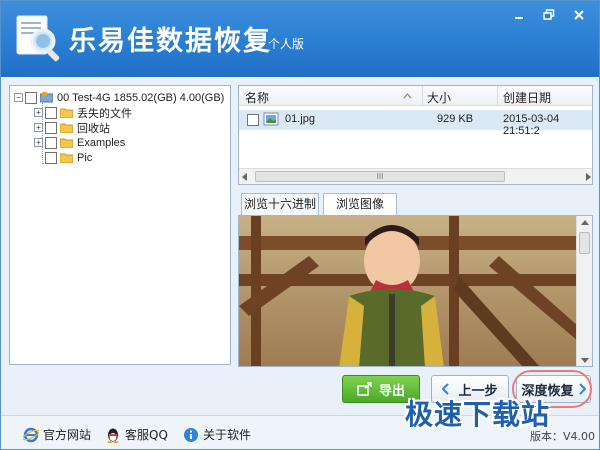 This screenshot has width=600, height=450. I want to click on column-size: 大小, so click(439, 97).